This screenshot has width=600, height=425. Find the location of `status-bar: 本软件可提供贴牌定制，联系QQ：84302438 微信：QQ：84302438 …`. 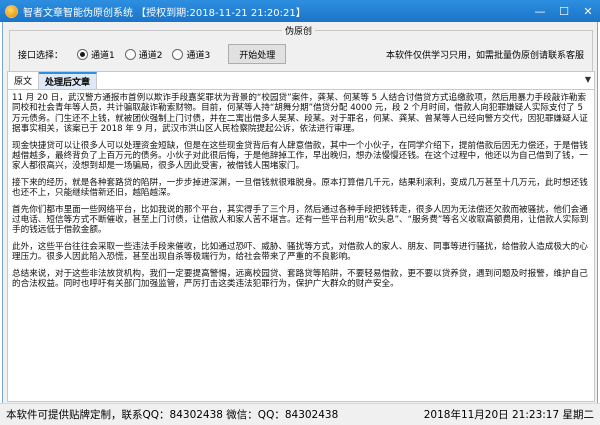

status-bar: 本软件可提供贴牌定制，联系QQ：84302438 微信：QQ：84302438 … is located at coordinates (300, 414).